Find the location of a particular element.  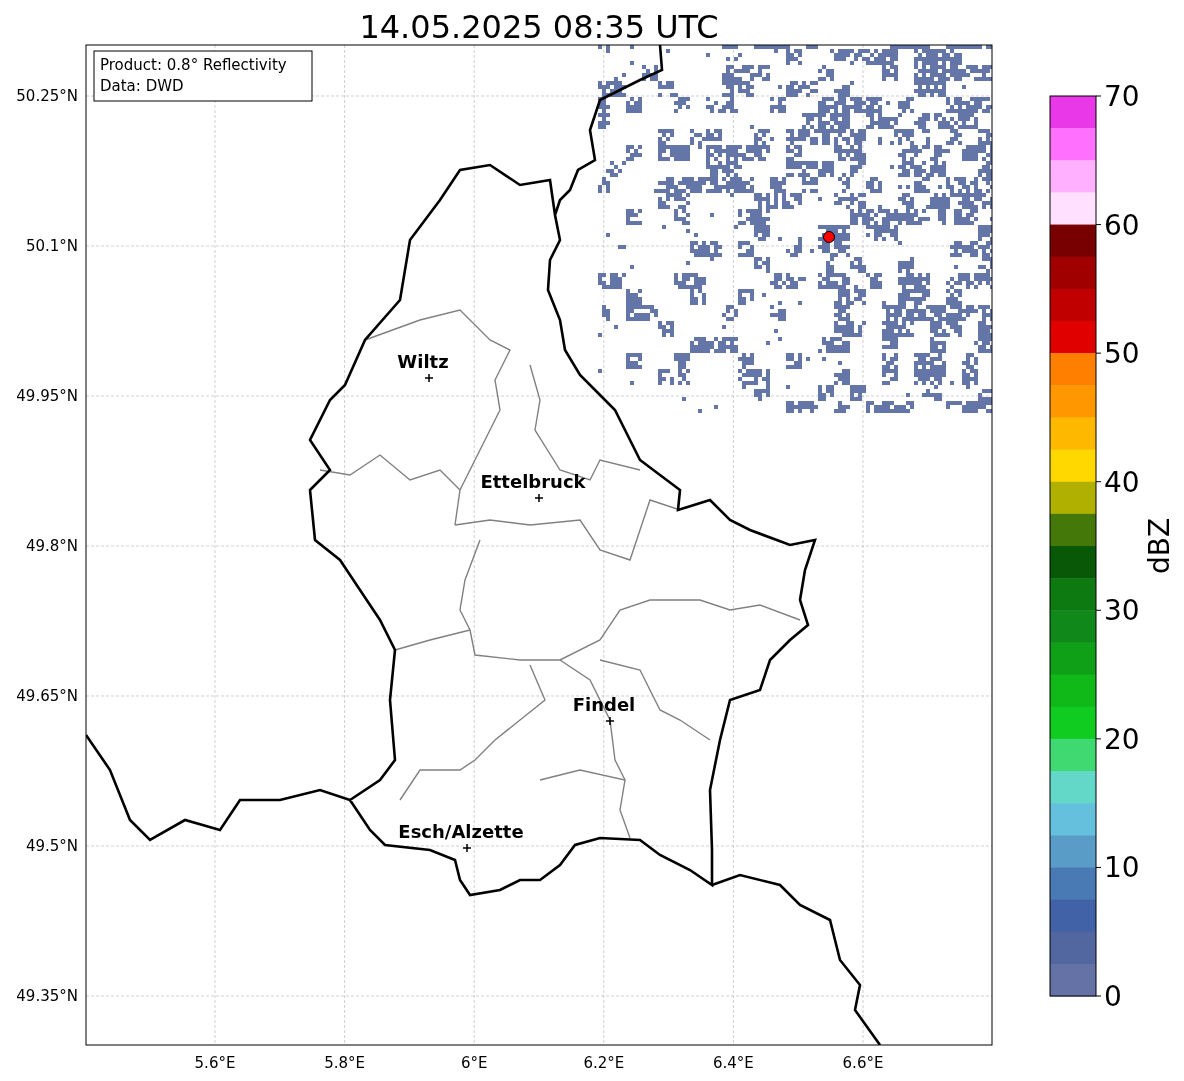

y-tick-label: 50.25°N is located at coordinates (47, 96).